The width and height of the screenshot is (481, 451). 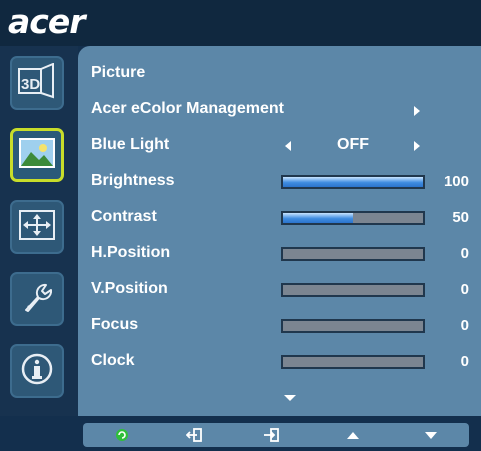 I want to click on contrast-slider, so click(x=353, y=218).